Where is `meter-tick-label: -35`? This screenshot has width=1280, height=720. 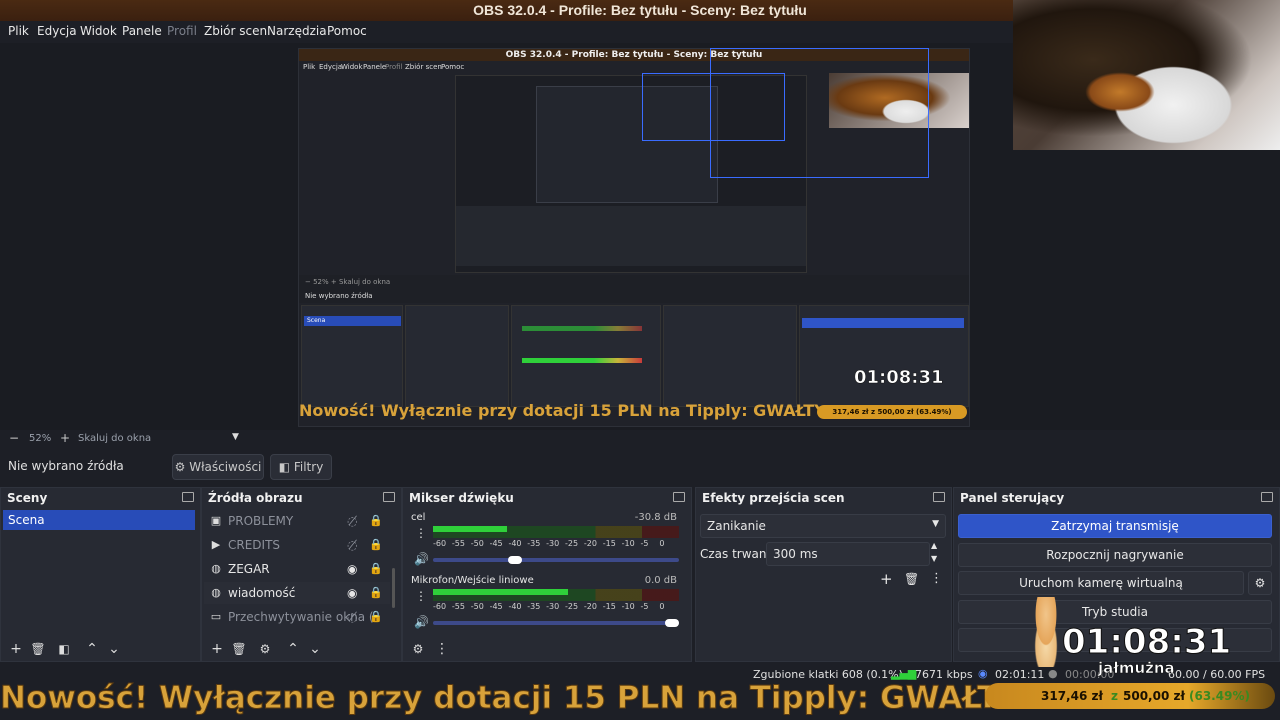
meter-tick-label: -35 is located at coordinates (534, 543).